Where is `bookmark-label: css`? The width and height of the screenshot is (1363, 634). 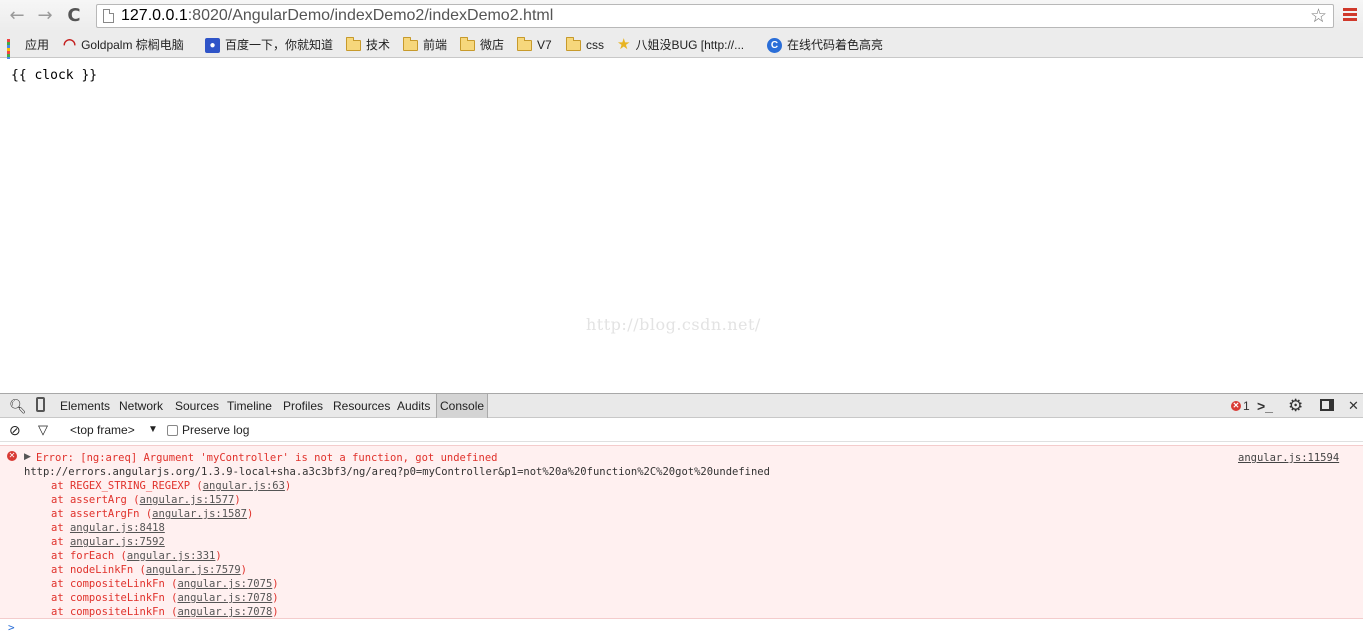
bookmark-label: css is located at coordinates (595, 45).